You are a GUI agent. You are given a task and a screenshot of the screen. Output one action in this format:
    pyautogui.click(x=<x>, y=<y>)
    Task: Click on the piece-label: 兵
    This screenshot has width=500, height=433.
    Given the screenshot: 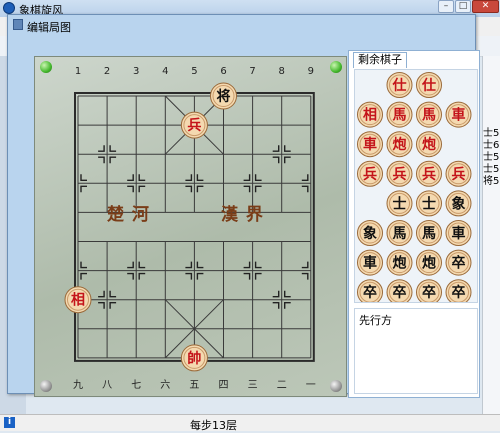 What is the action you would take?
    pyautogui.click(x=194, y=125)
    